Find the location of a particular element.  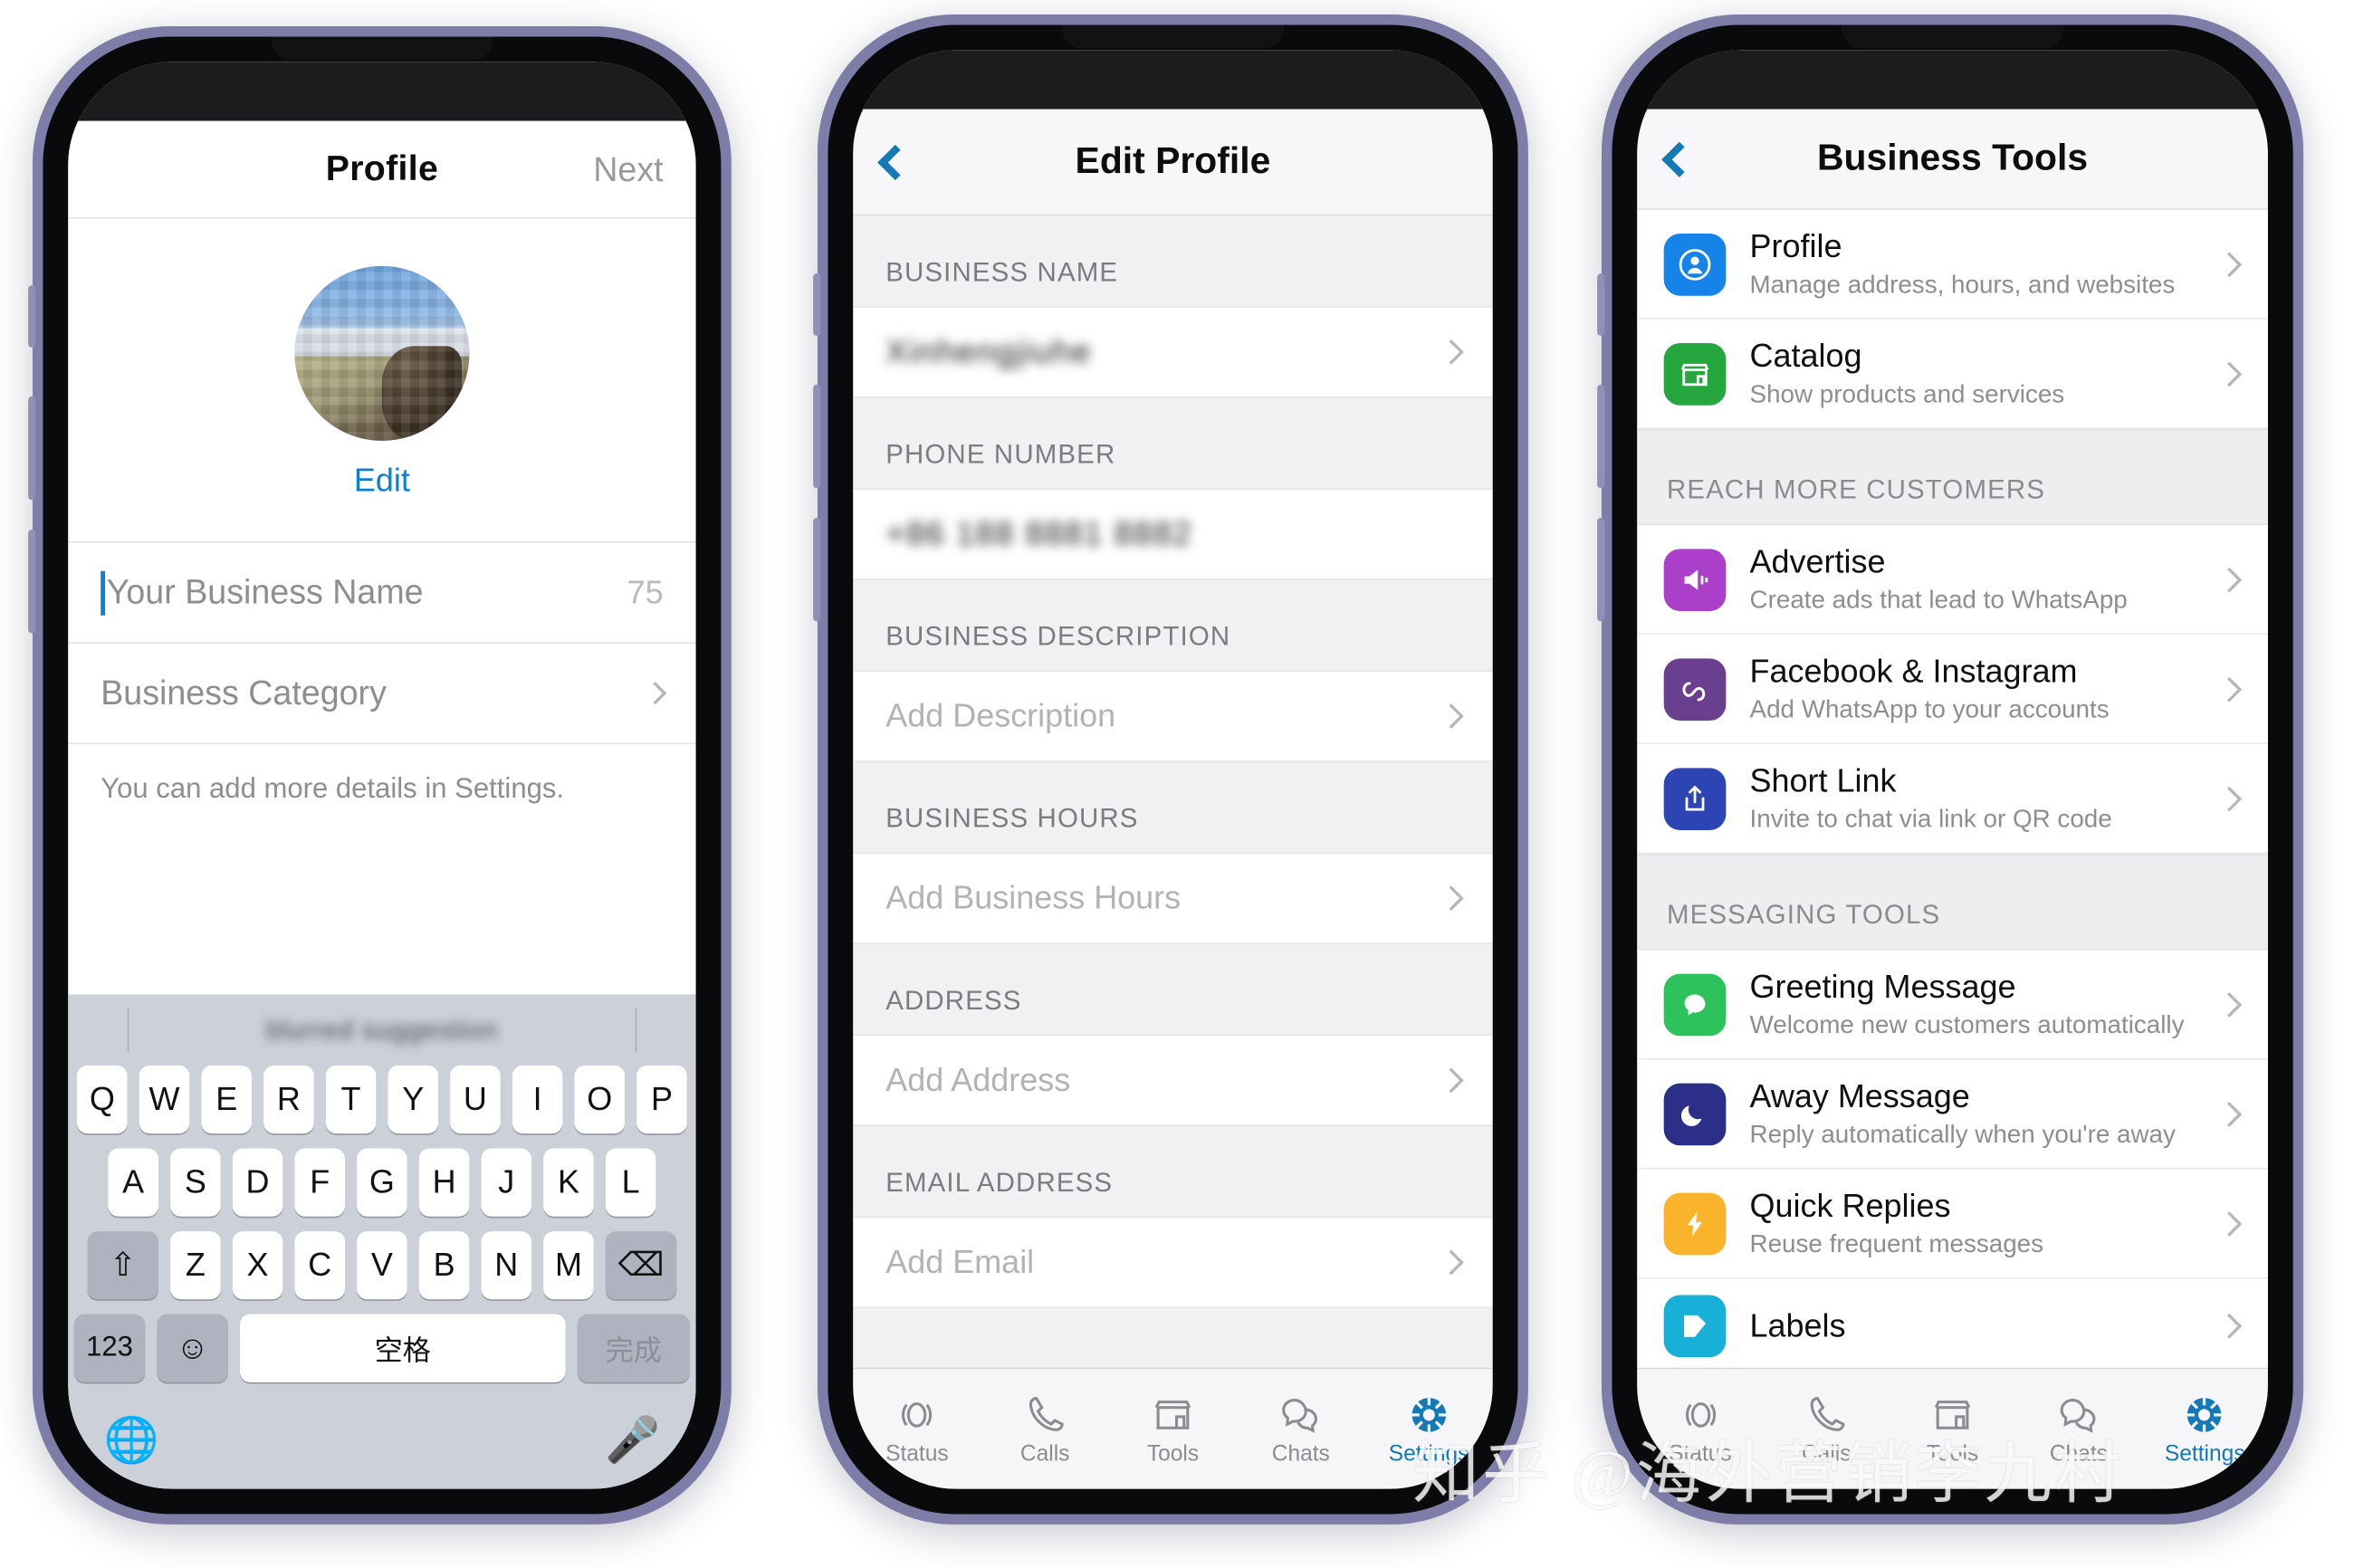

key-v: V is located at coordinates (382, 1265).